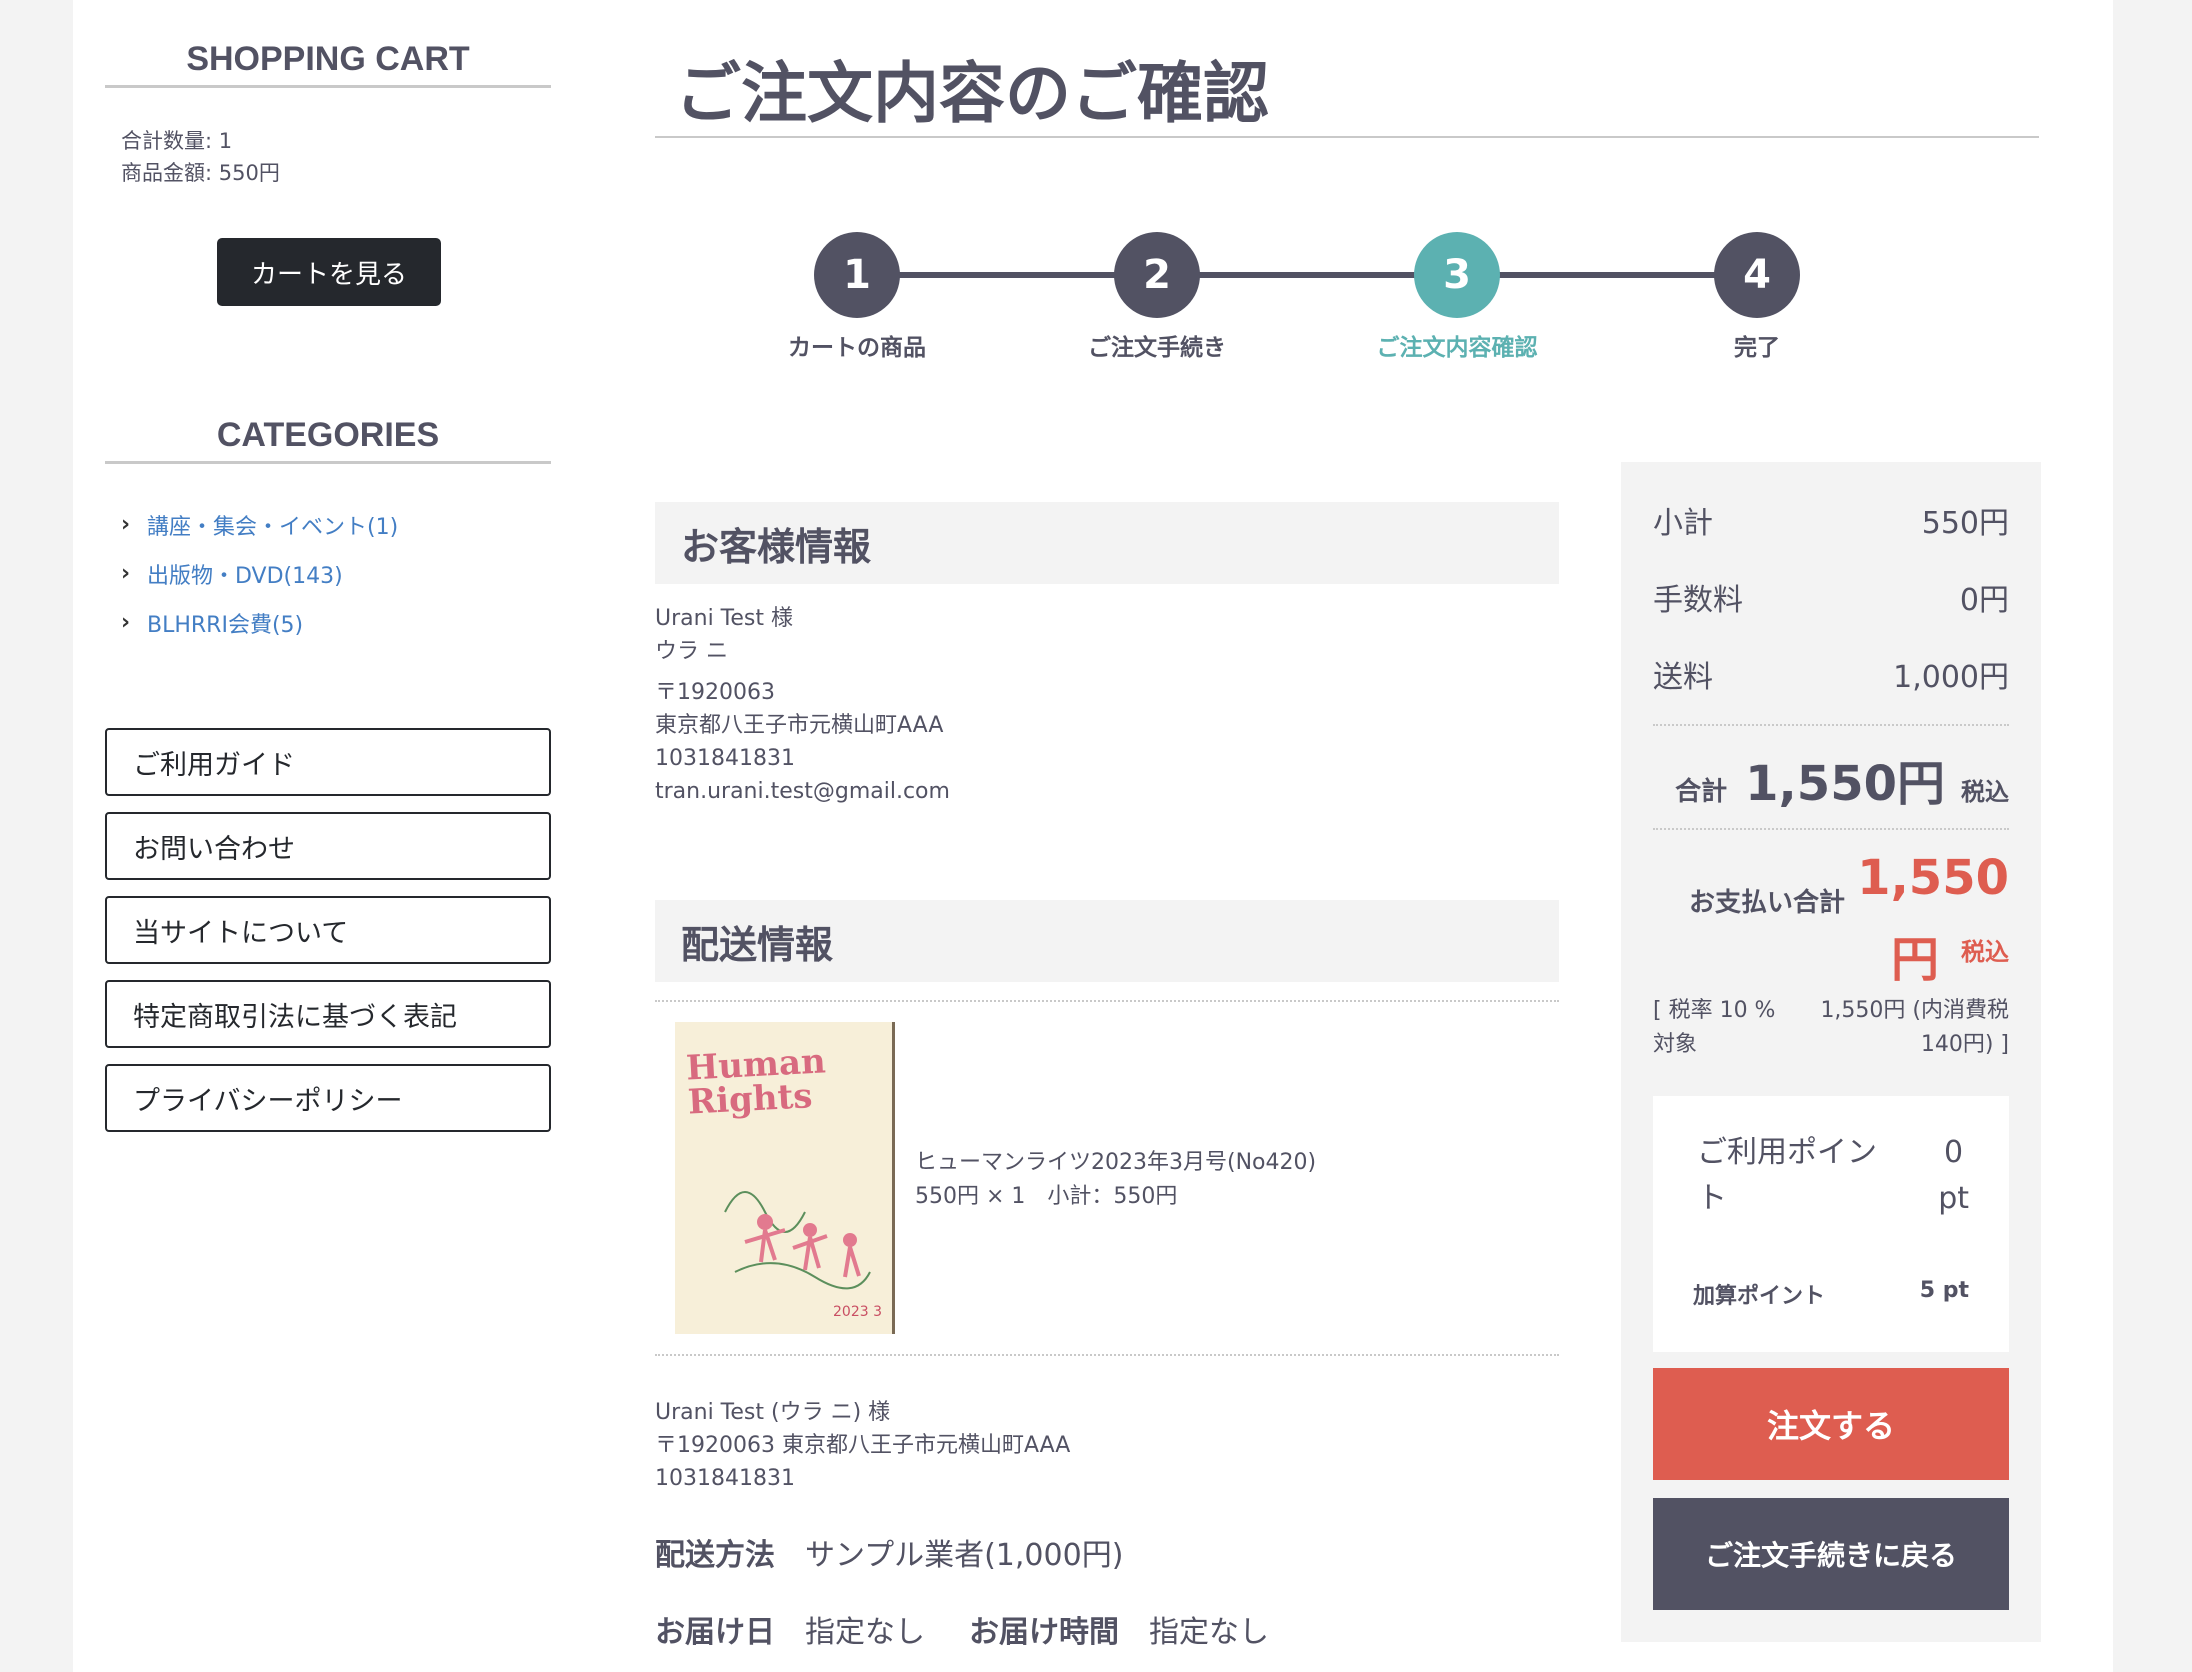 This screenshot has width=2192, height=1672. I want to click on ship-to-phone: 1031841831, so click(725, 1478).